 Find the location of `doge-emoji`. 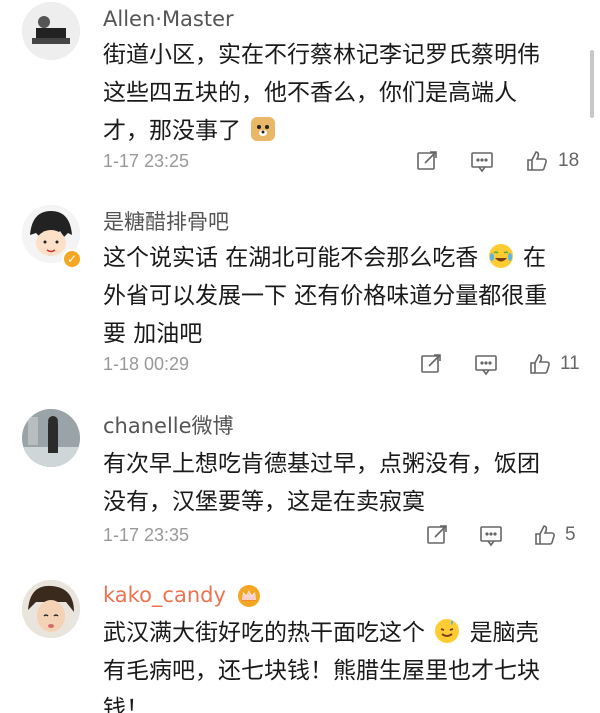

doge-emoji is located at coordinates (263, 129).